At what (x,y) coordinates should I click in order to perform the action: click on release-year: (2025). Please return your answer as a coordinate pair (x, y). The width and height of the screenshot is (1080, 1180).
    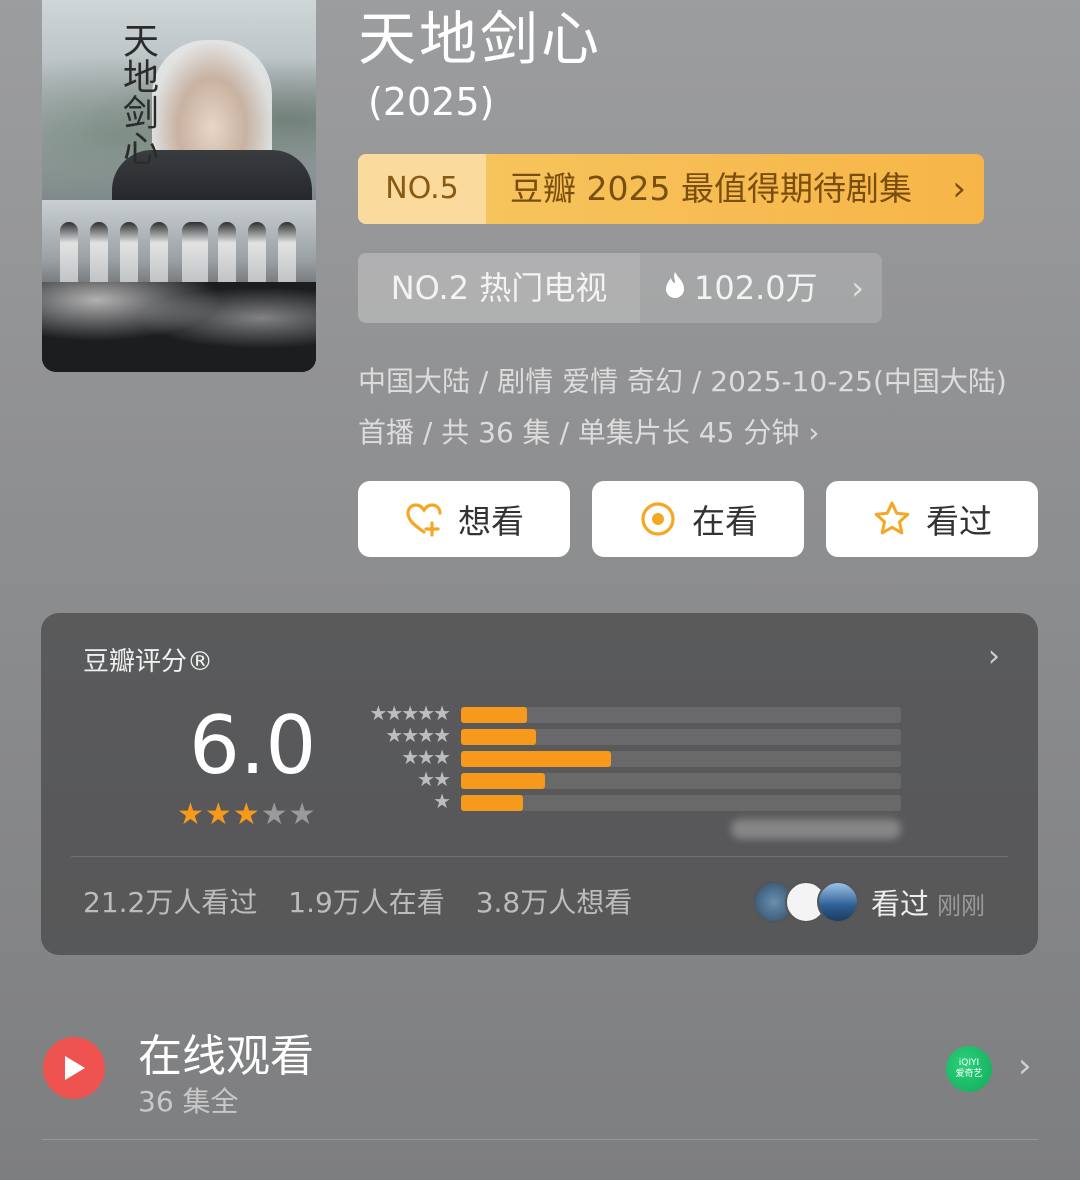
    Looking at the image, I should click on (431, 102).